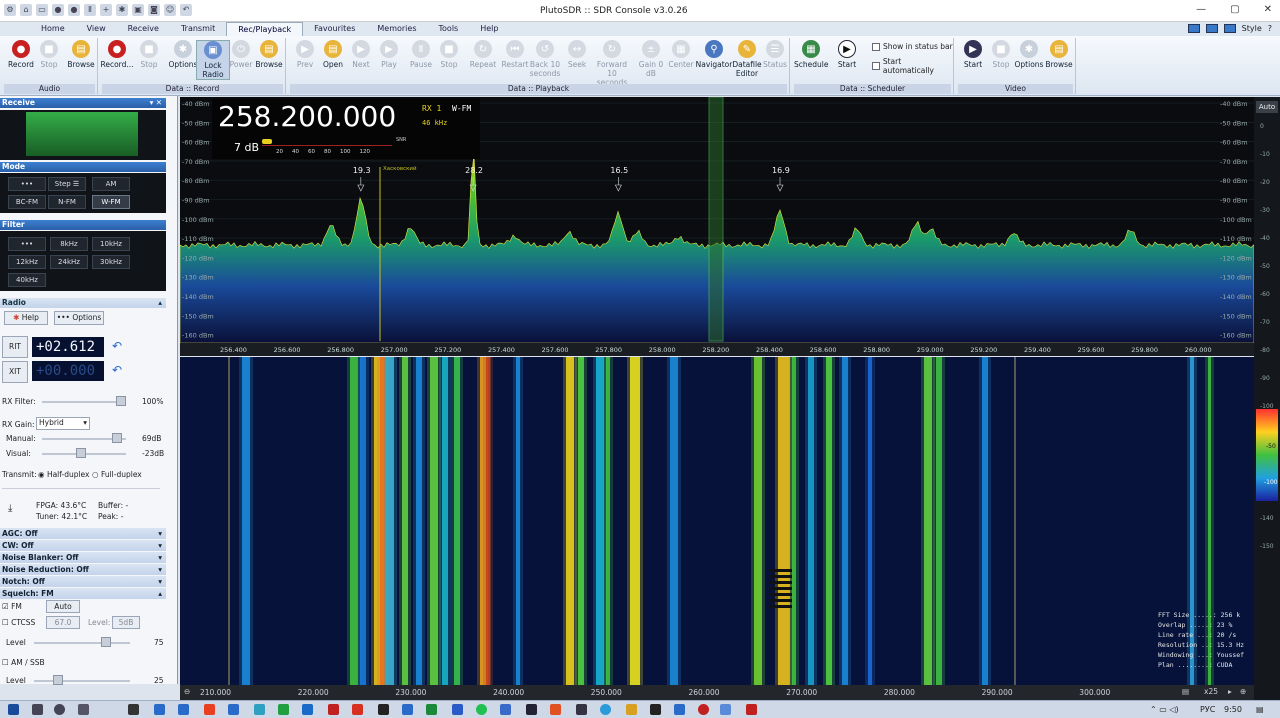 Image resolution: width=1280 pixels, height=718 pixels. Describe the element at coordinates (49, 54) in the screenshot. I see `audio-stop-button: ■ Stop` at that location.